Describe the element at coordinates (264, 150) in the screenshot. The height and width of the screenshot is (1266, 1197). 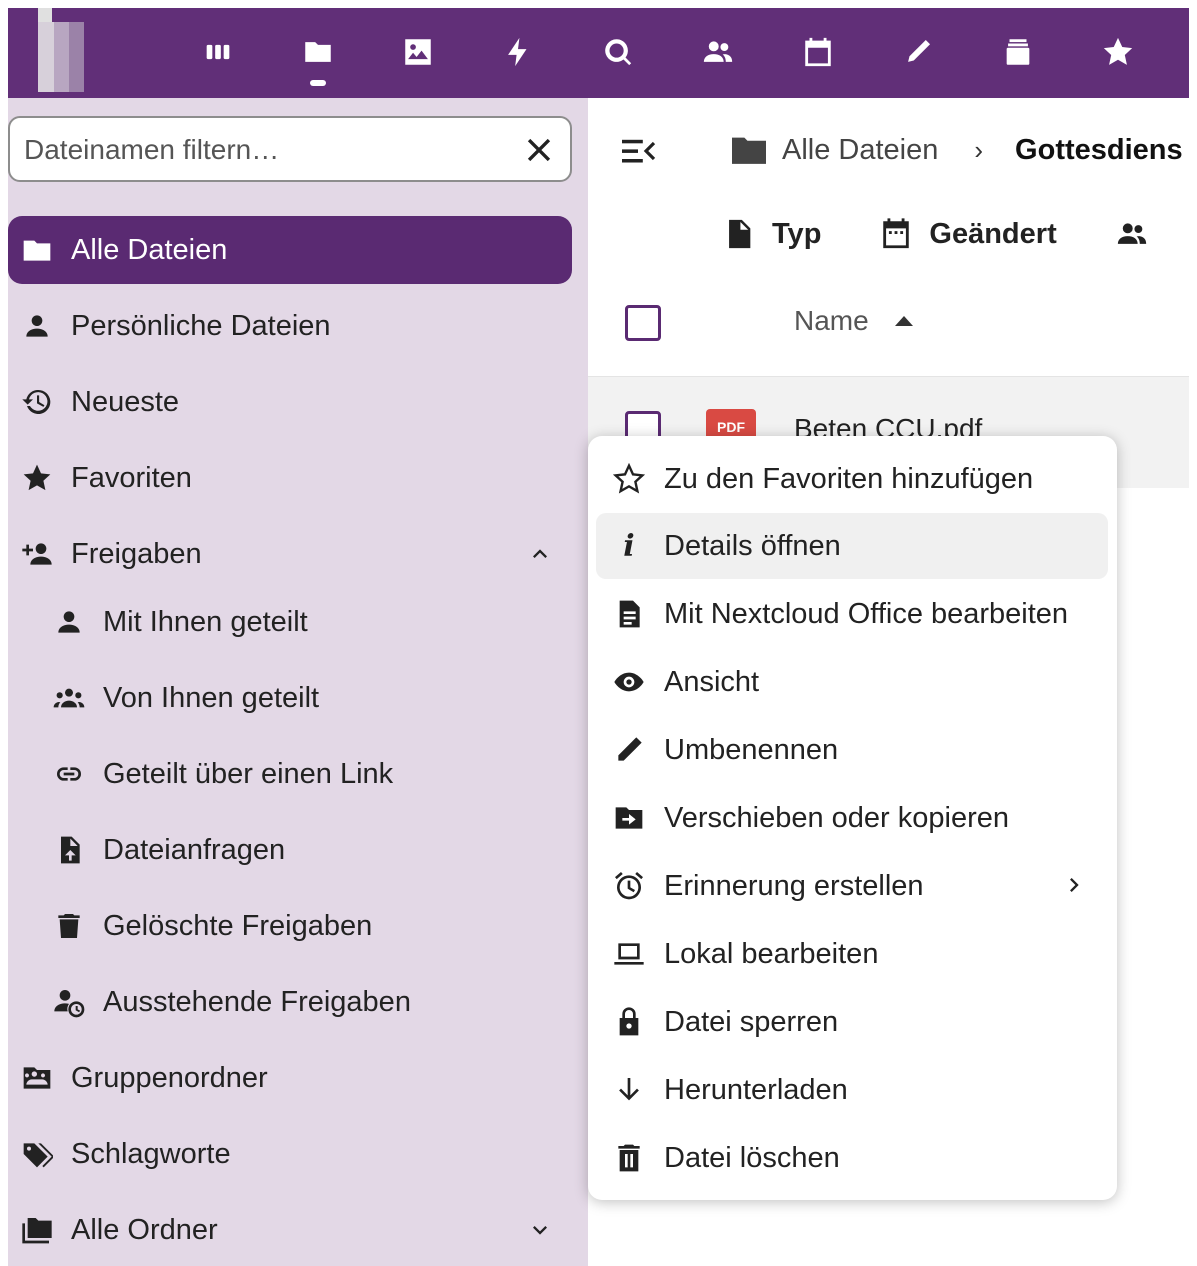
I see `filename-filter-input` at that location.